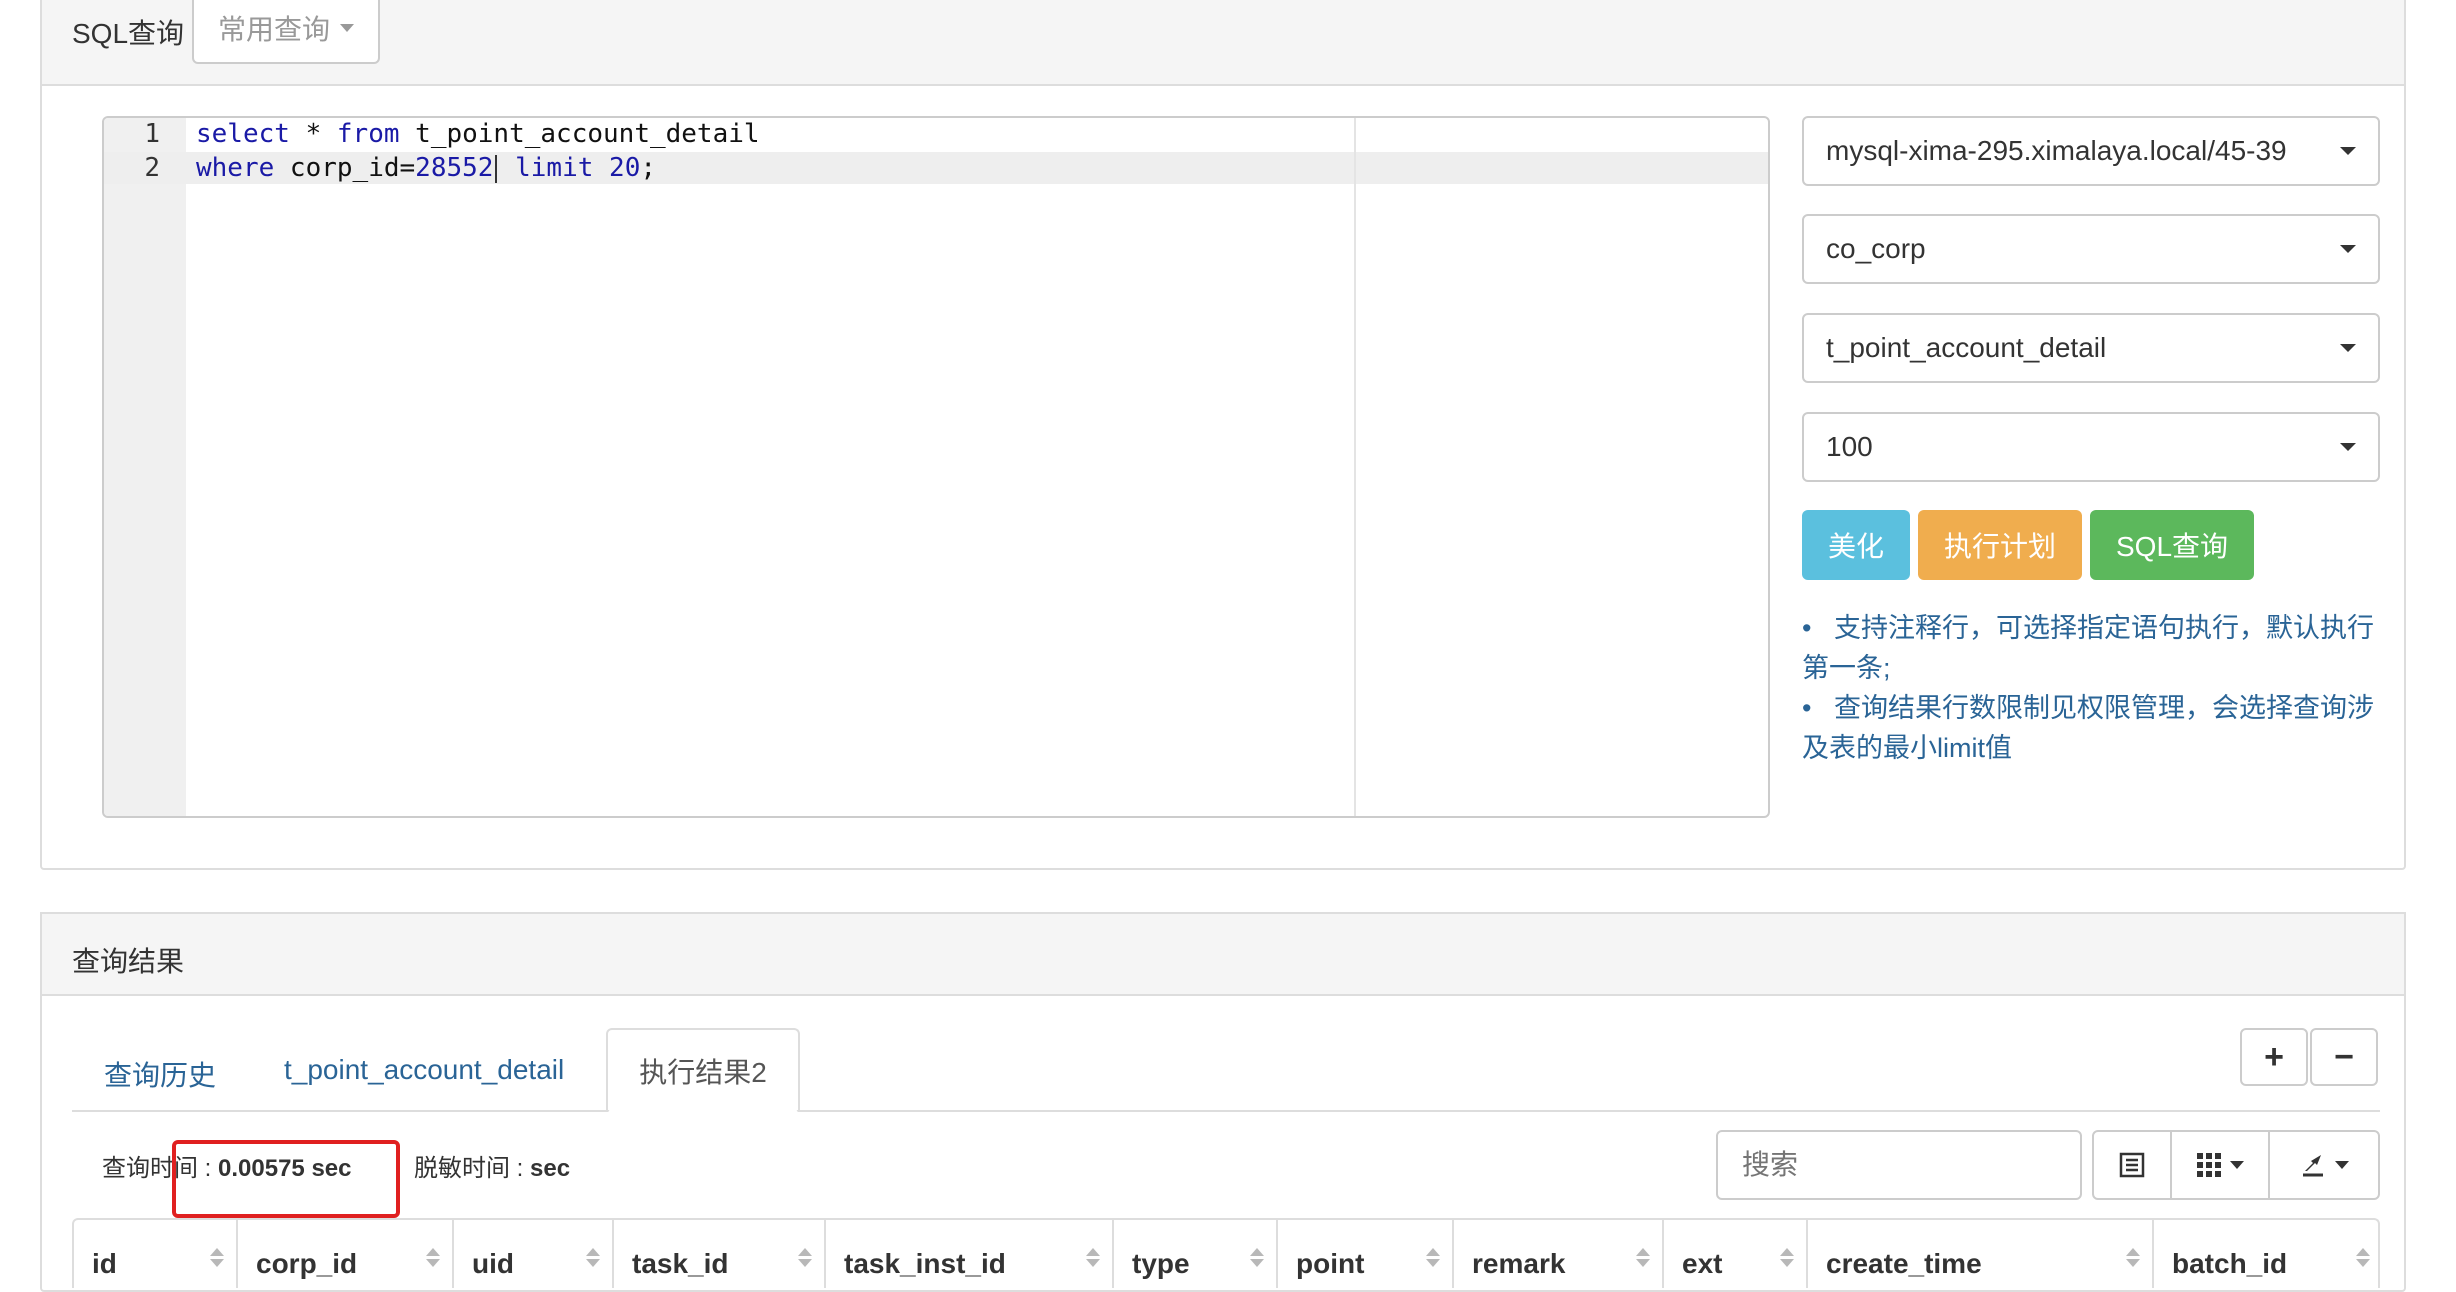 This screenshot has width=2456, height=1292. Describe the element at coordinates (1856, 545) in the screenshot. I see `beautify-button: 美化` at that location.